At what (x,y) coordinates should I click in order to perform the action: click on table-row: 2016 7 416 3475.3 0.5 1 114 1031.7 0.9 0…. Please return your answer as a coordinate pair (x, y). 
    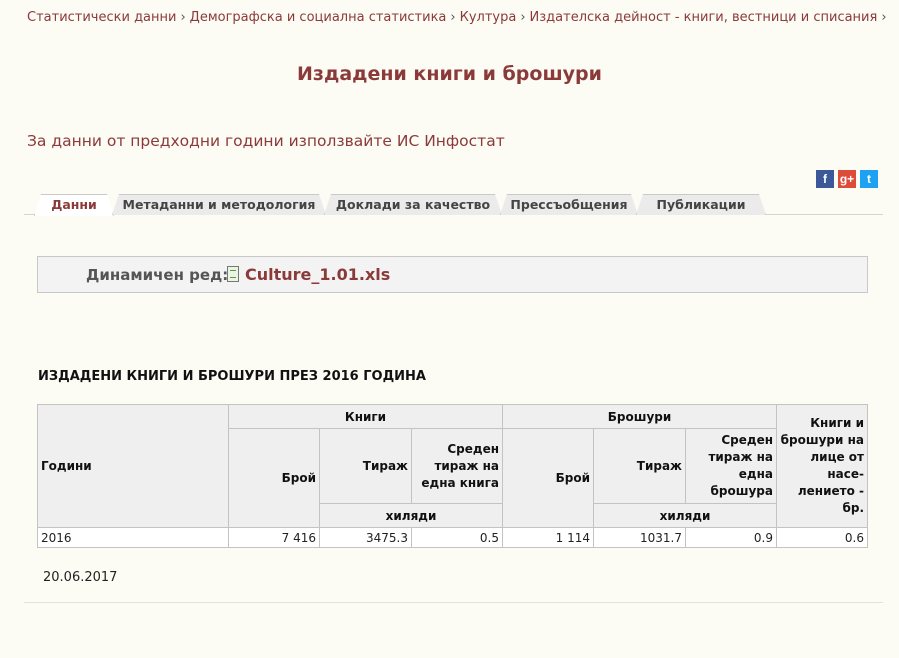
    Looking at the image, I should click on (452, 537).